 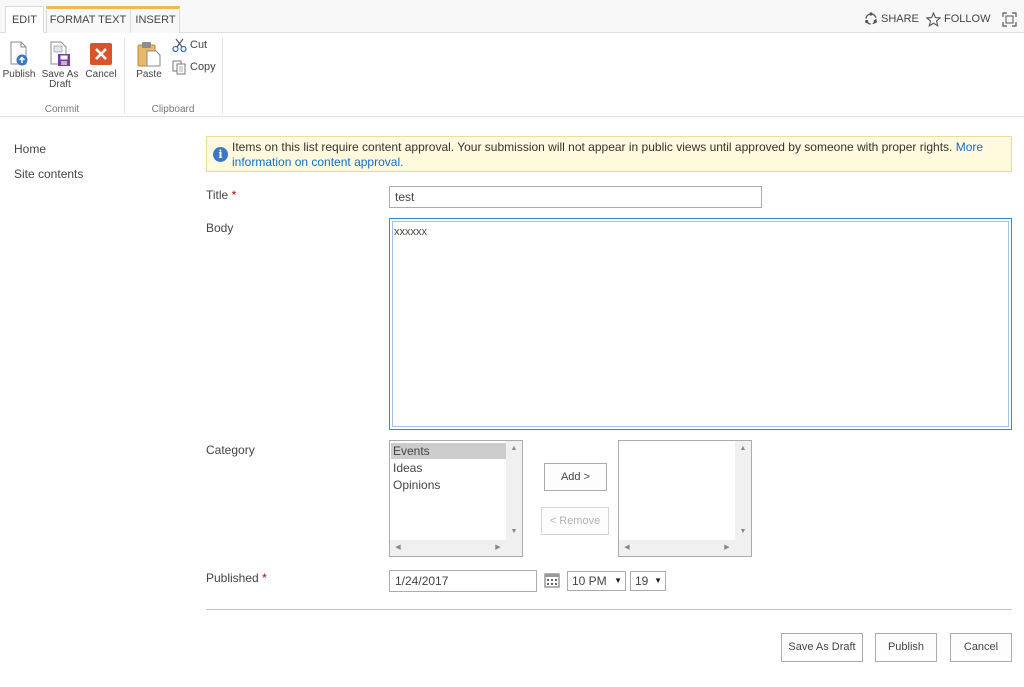 What do you see at coordinates (24, 19) in the screenshot?
I see `tab-edit: EDIT` at bounding box center [24, 19].